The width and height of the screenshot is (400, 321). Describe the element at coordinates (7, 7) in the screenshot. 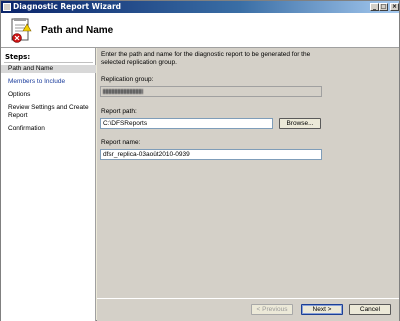

I see `app-icon` at that location.